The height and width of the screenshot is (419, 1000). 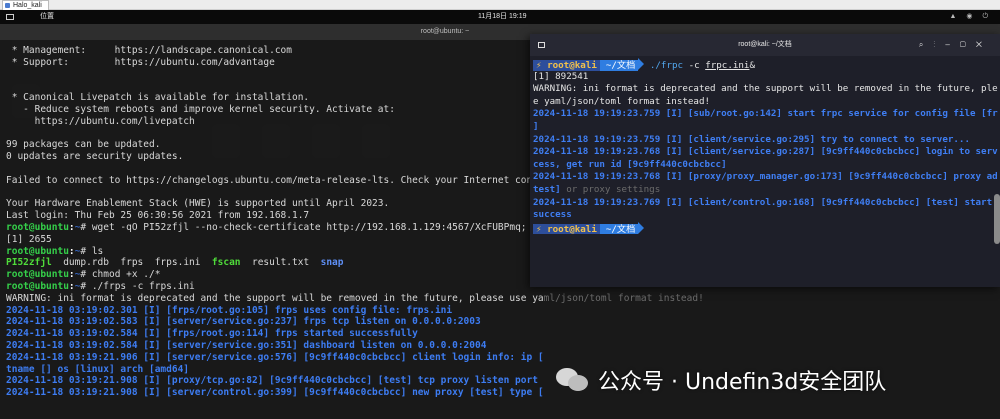 What do you see at coordinates (766, 165) in the screenshot?
I see `terminal-line: cess, get run id [9c9ff440c0cbcbcc]` at bounding box center [766, 165].